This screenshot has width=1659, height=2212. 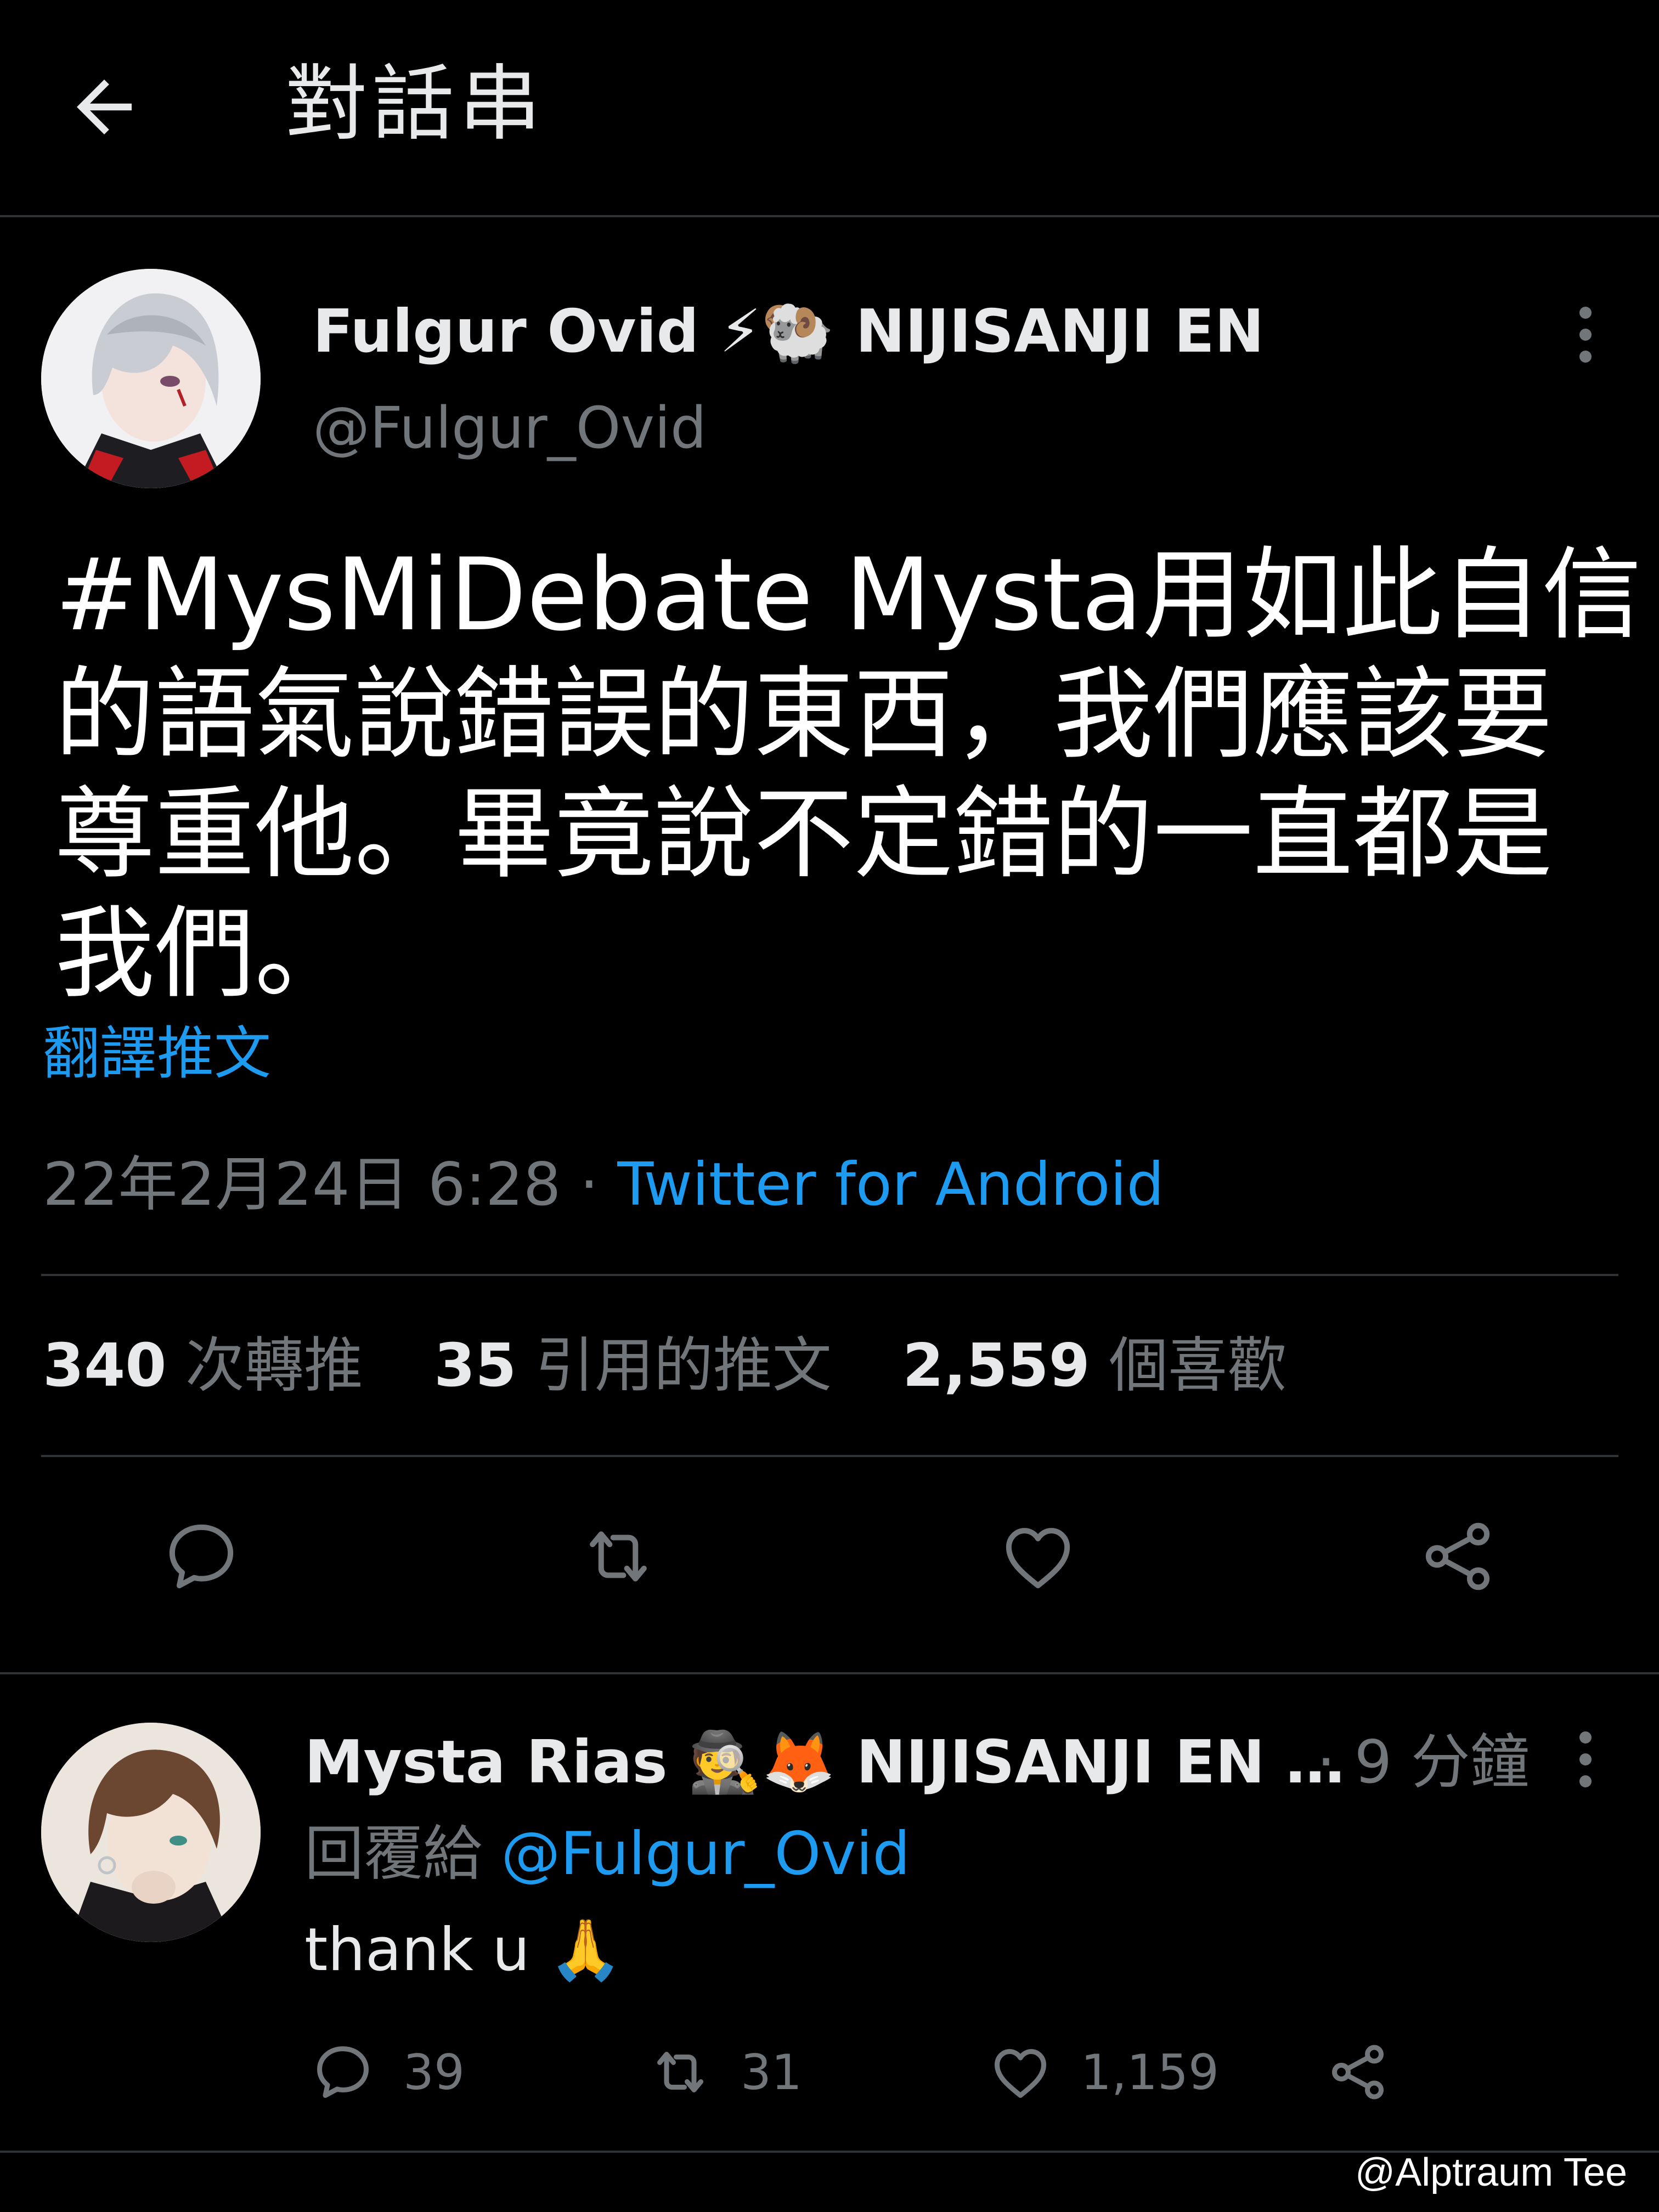 I want to click on section-divider, so click(x=830, y=1673).